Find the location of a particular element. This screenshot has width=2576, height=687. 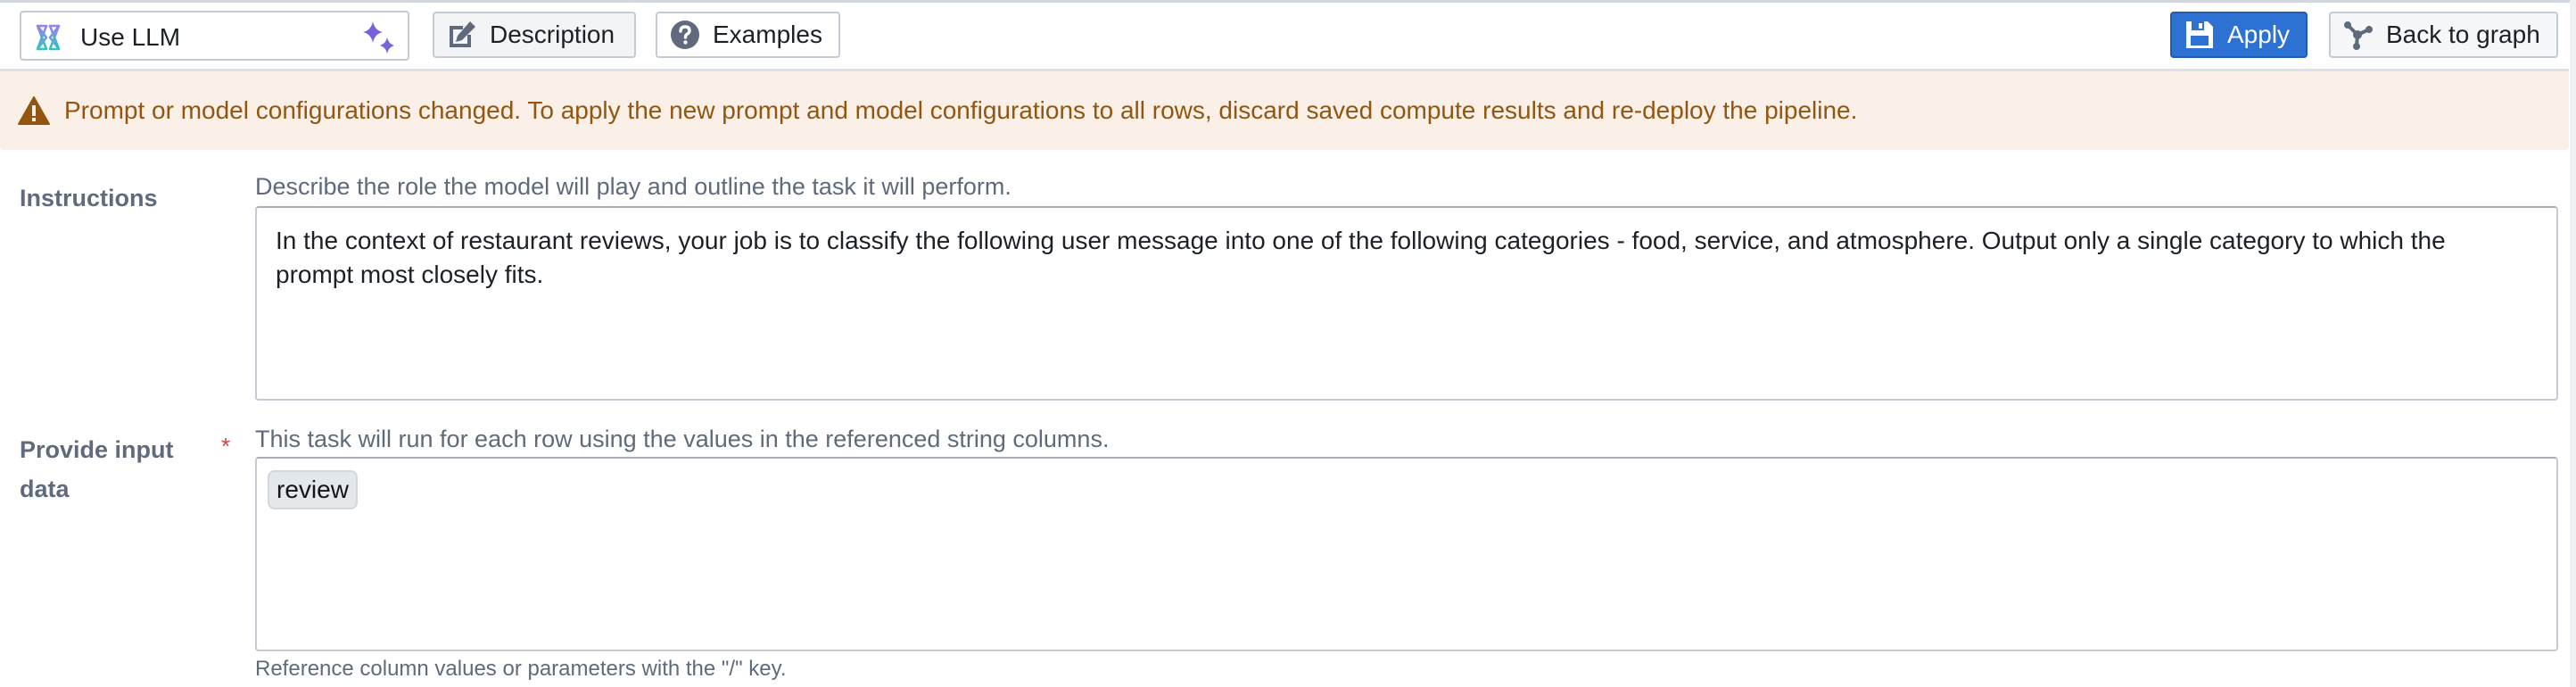

help-icon is located at coordinates (685, 35).